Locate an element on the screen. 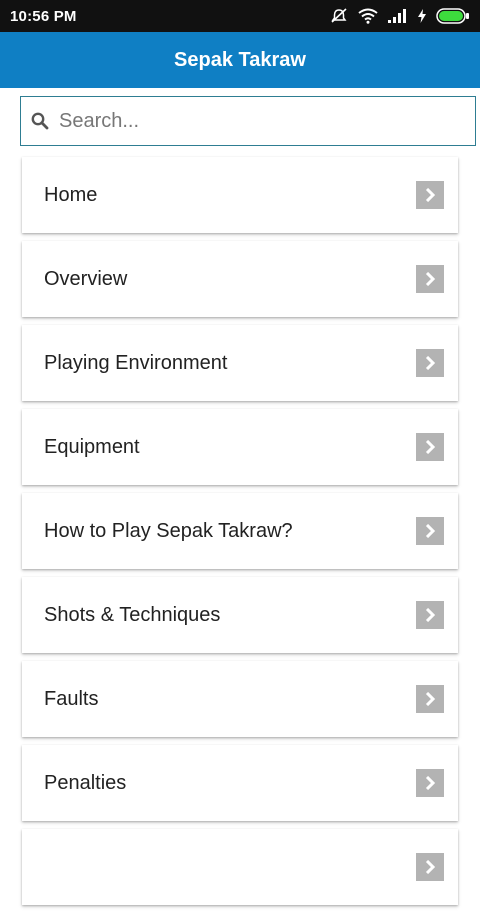  search-box is located at coordinates (248, 121).